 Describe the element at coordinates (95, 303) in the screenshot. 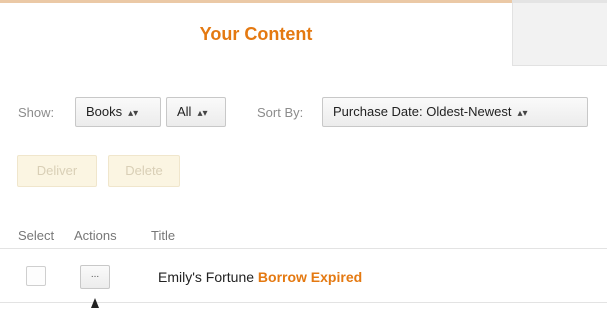

I see `mouse-pointer-icon` at that location.